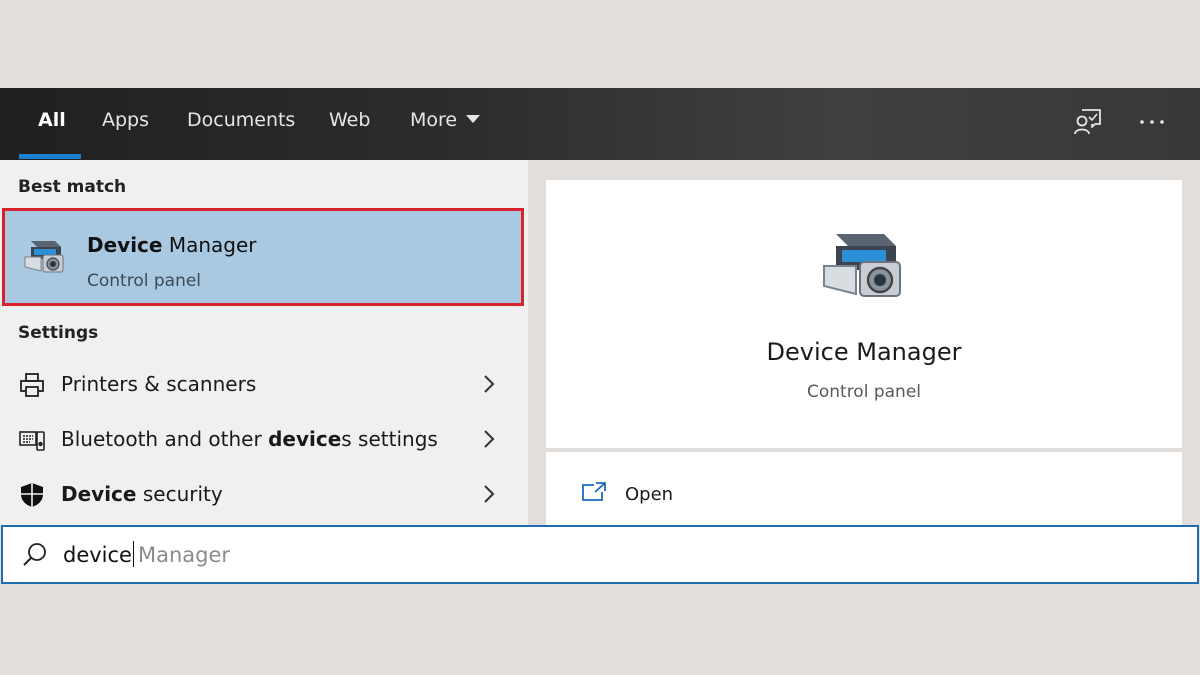 The image size is (1200, 675). Describe the element at coordinates (32, 440) in the screenshot. I see `keyboard-speaker-icon` at that location.